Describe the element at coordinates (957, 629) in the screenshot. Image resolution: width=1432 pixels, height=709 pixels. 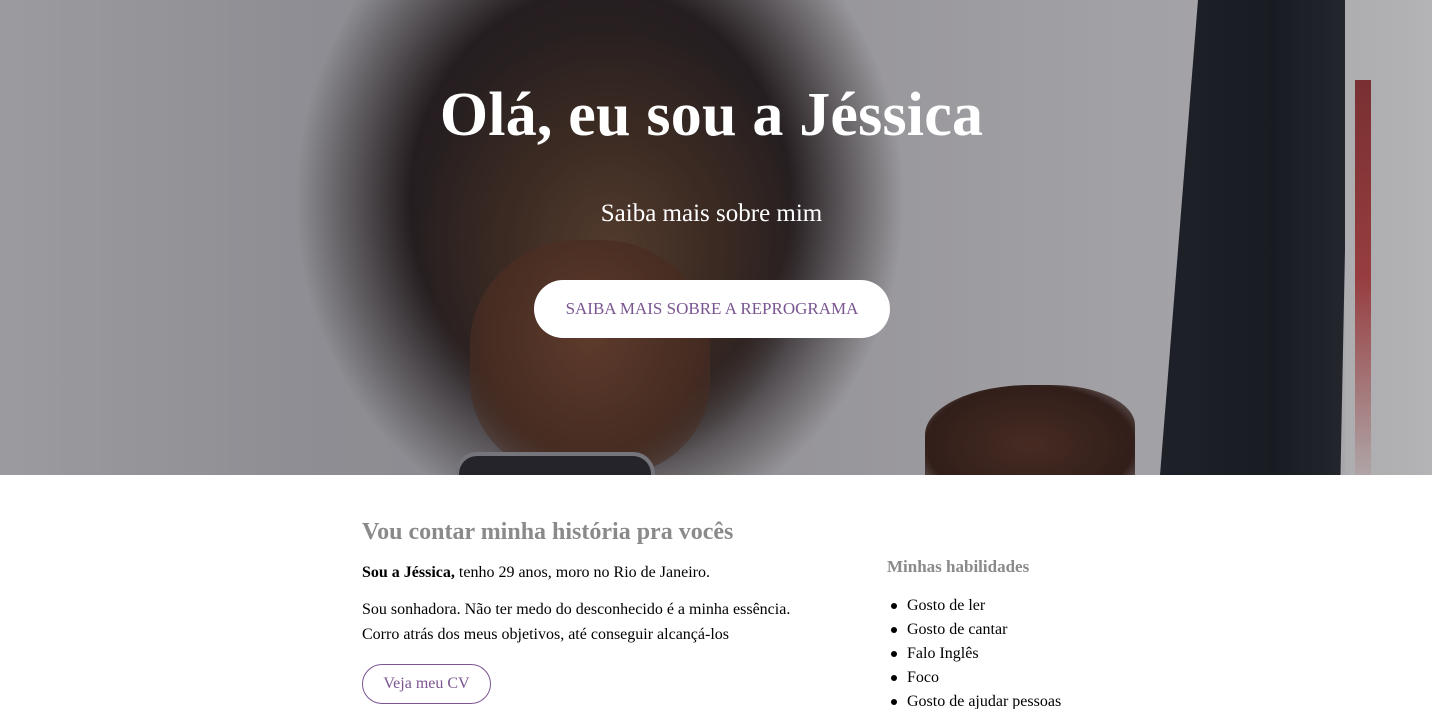
I see `skill-label: Gosto de cantar` at that location.